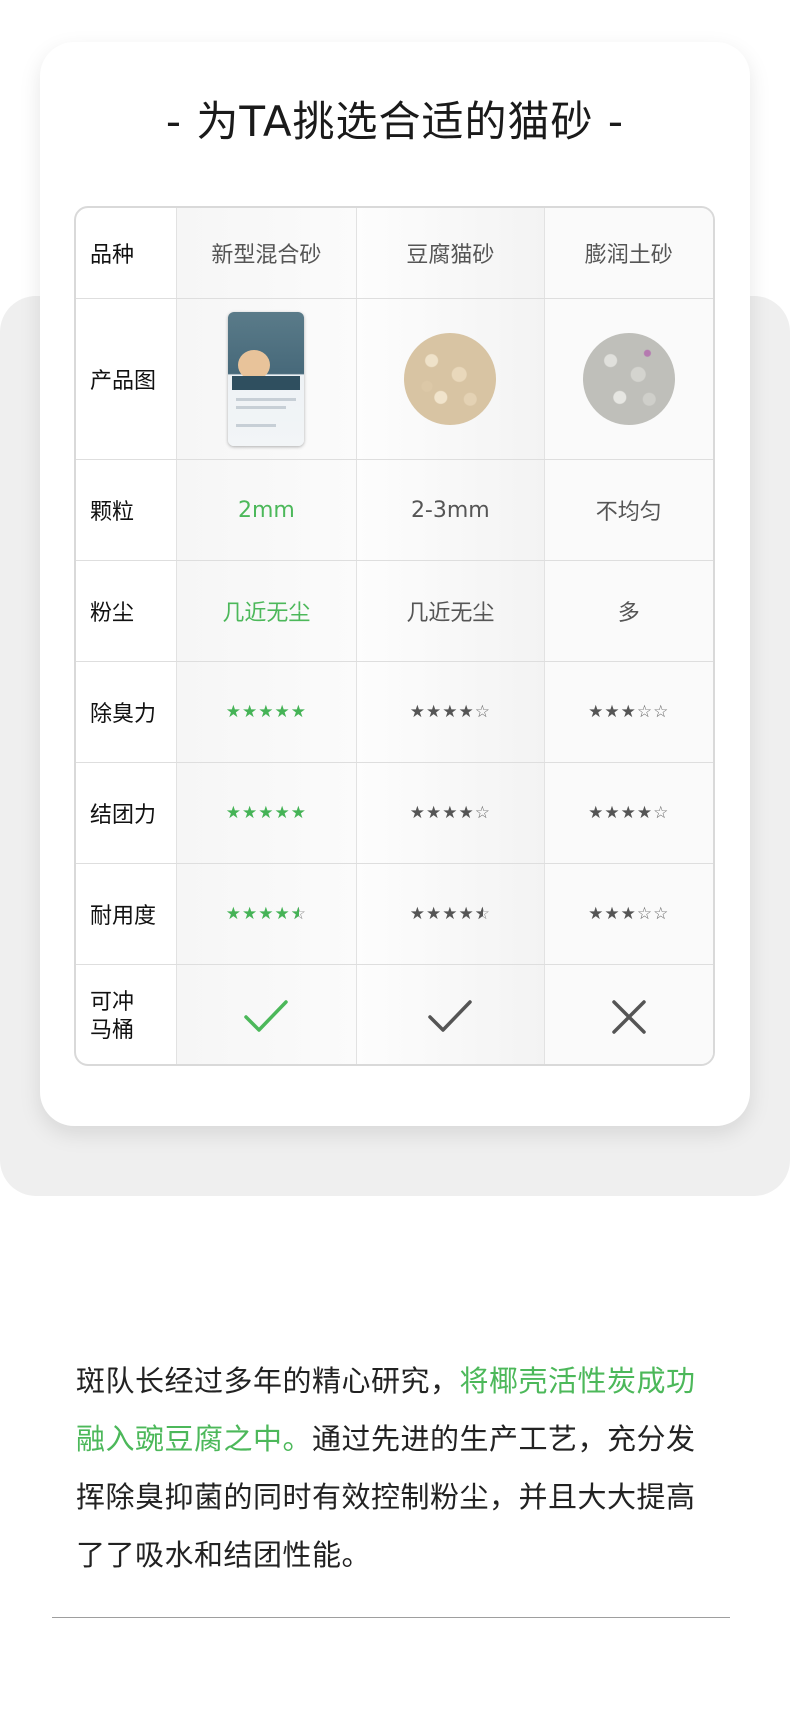  Describe the element at coordinates (628, 611) in the screenshot. I see `dust-bentonite: 多` at that location.